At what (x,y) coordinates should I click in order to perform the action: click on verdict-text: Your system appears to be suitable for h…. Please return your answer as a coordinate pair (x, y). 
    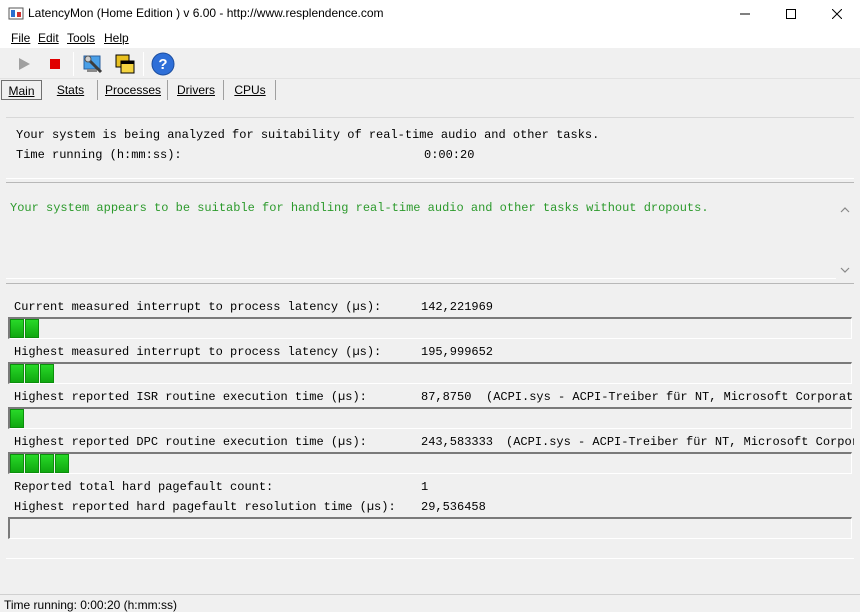
    Looking at the image, I should click on (359, 208).